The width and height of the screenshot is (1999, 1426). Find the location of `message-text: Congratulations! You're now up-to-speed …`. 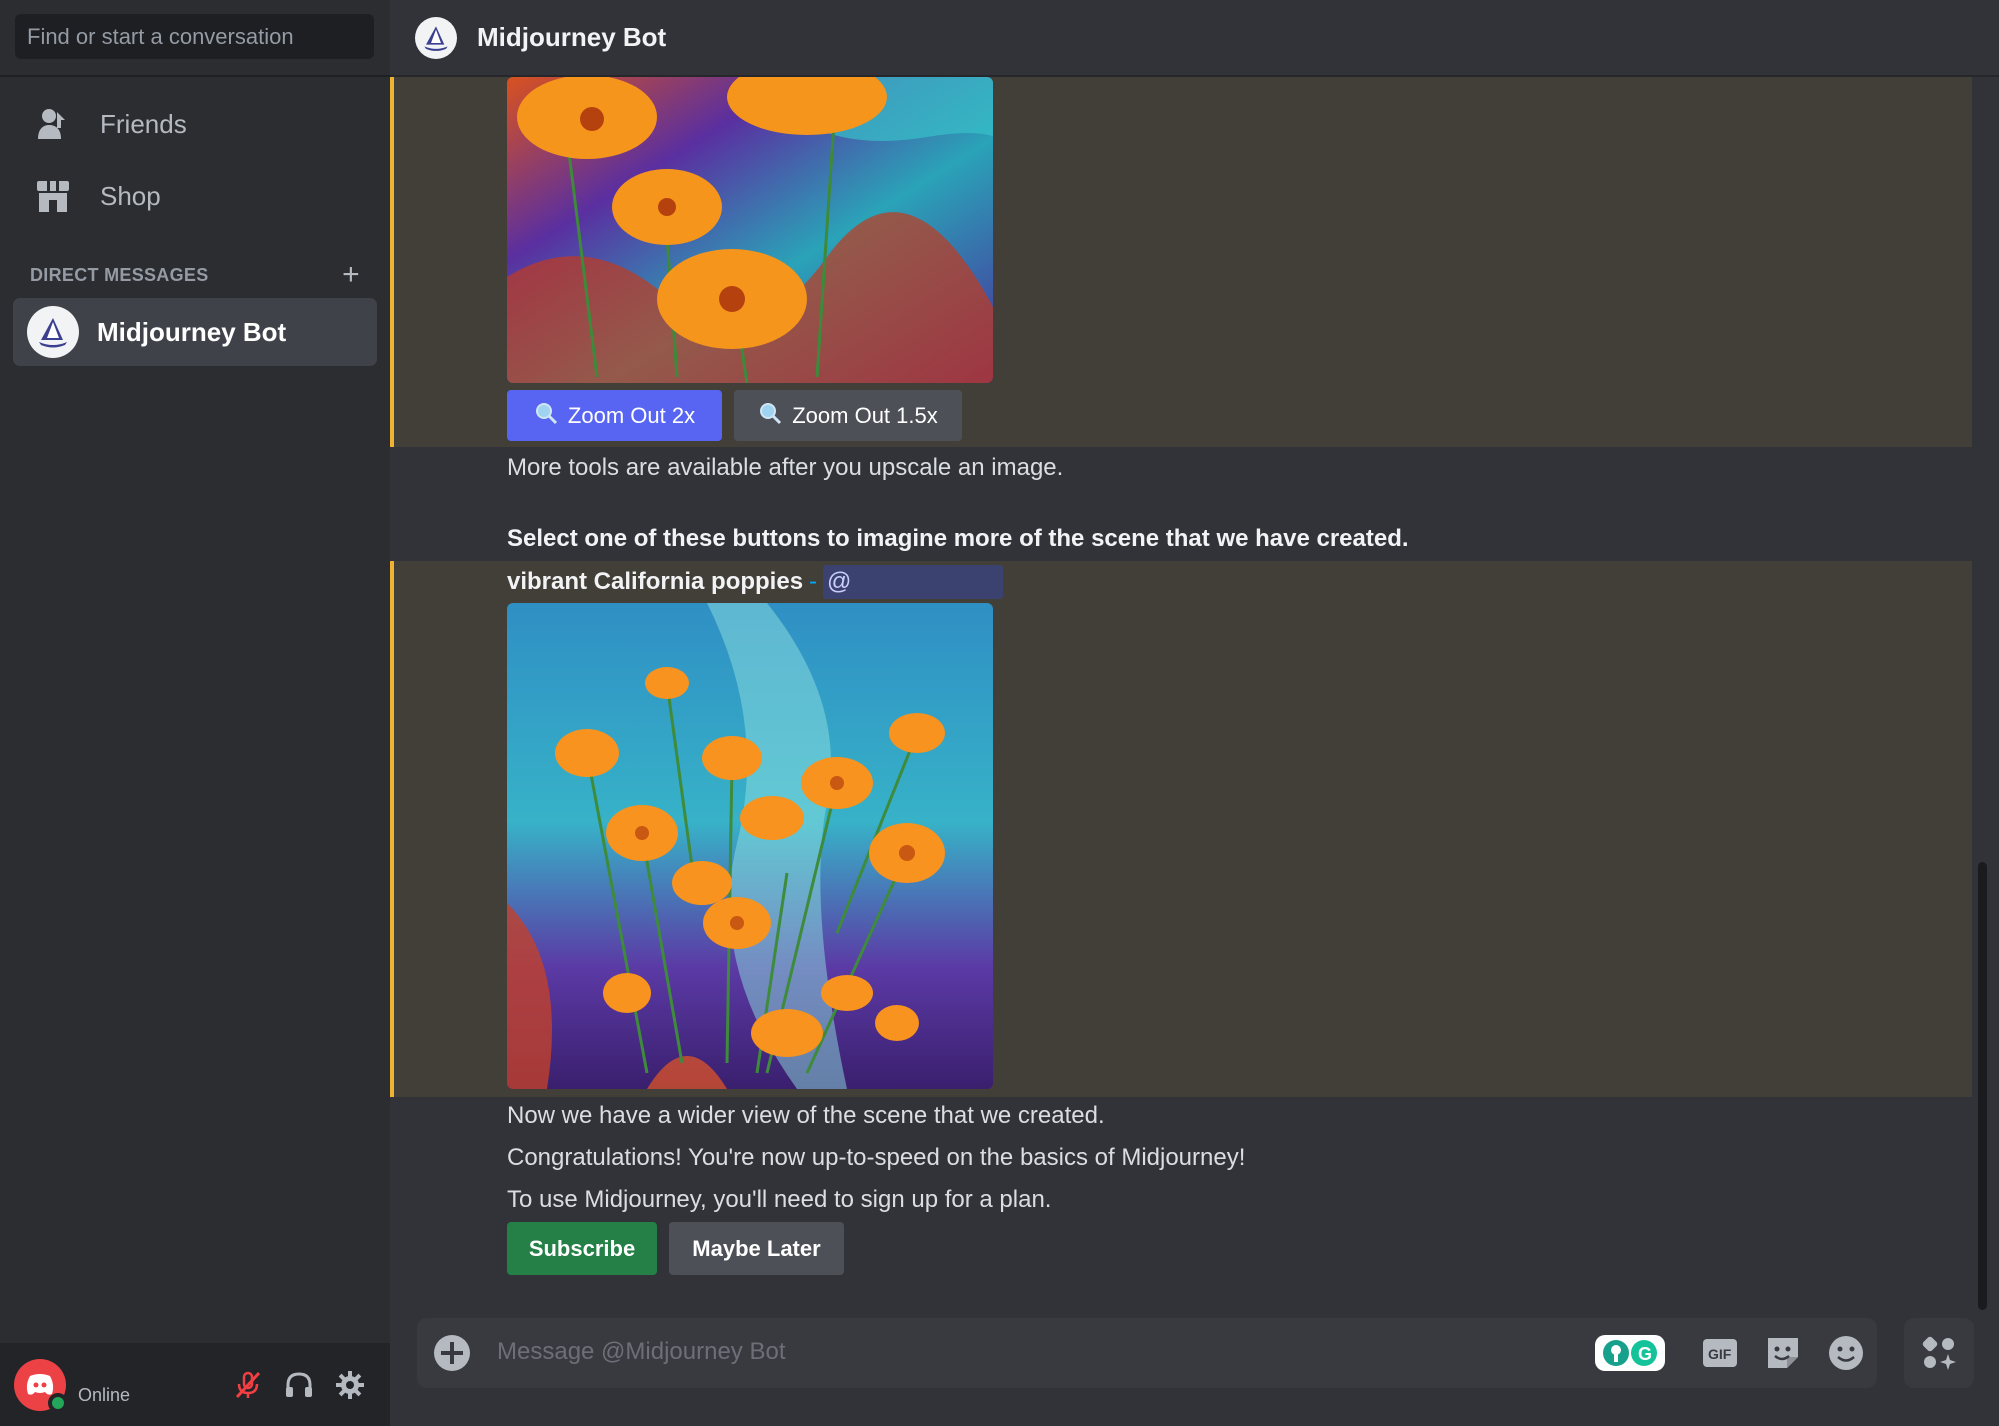

message-text: Congratulations! You're now up-to-speed … is located at coordinates (876, 1157).